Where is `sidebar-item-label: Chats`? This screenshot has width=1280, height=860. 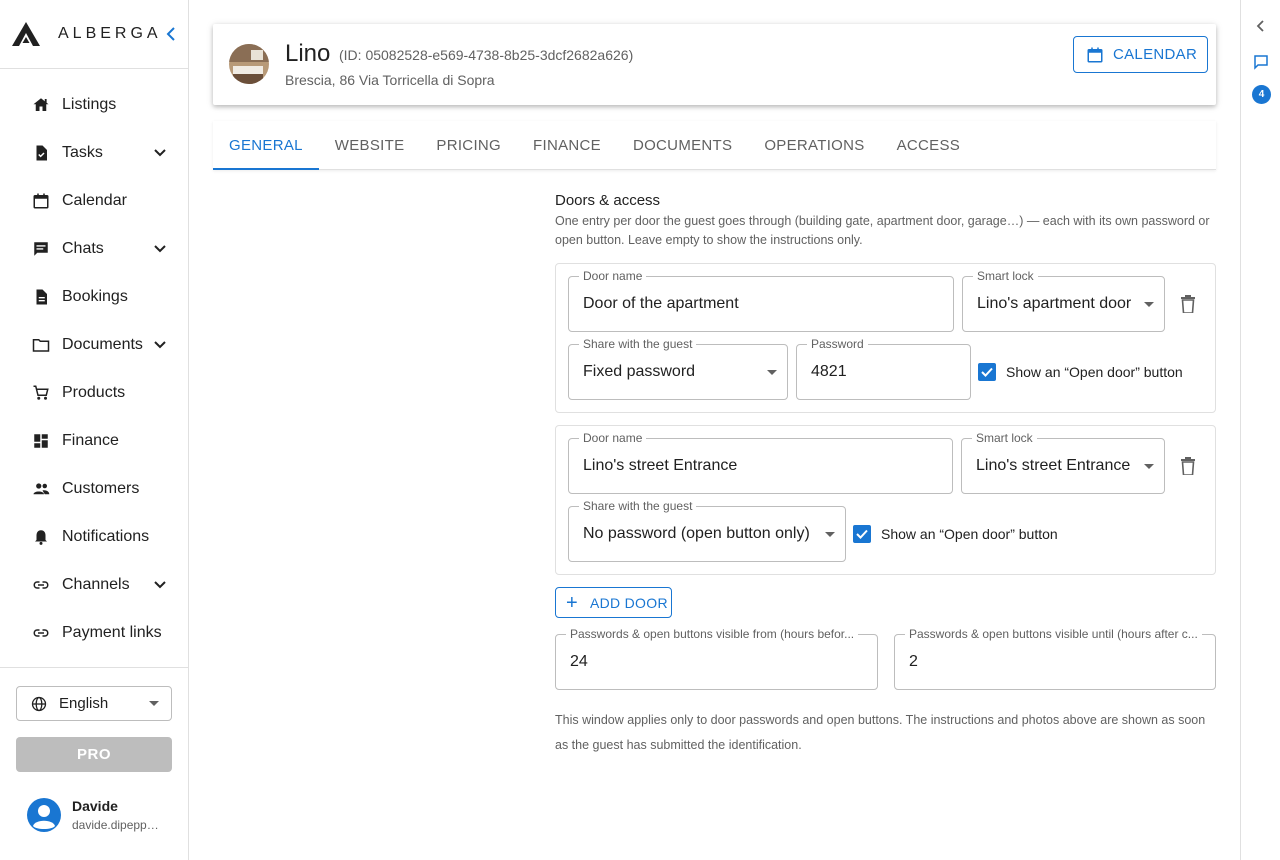
sidebar-item-label: Chats is located at coordinates (83, 248).